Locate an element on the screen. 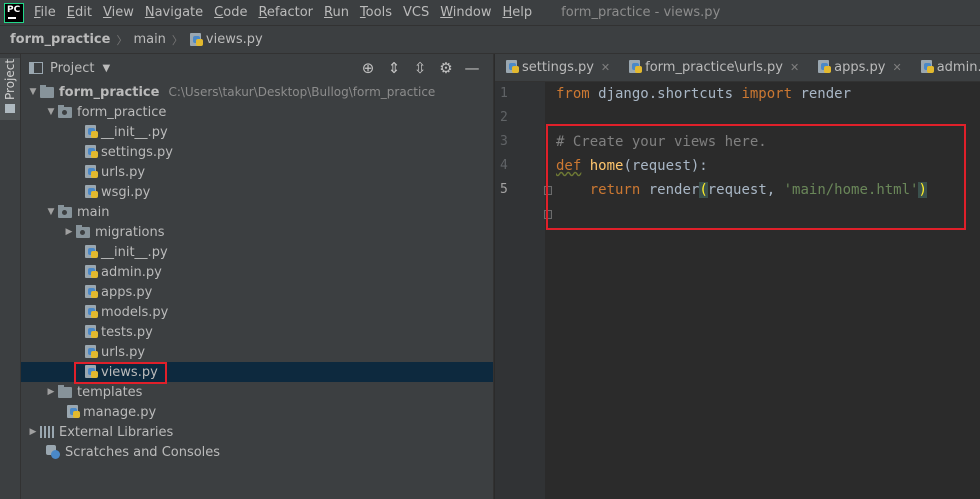 The image size is (980, 499). menu-edit: Edit is located at coordinates (83, 12).